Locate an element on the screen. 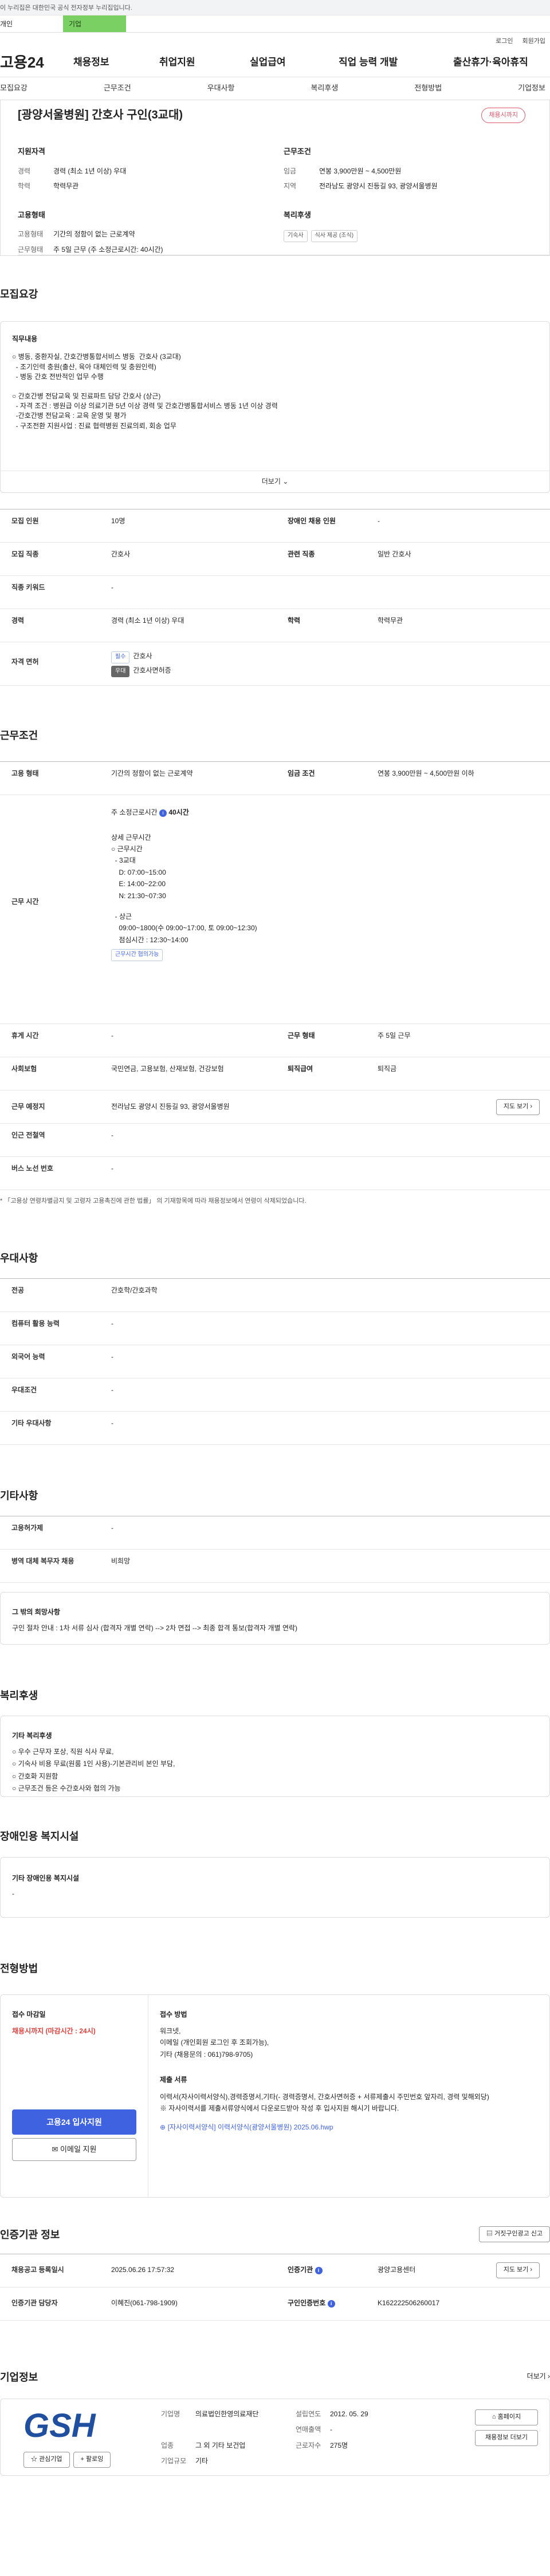 Image resolution: width=550 pixels, height=2576 pixels. misc-title: 그 밖의 희망사항 is located at coordinates (36, 1612).